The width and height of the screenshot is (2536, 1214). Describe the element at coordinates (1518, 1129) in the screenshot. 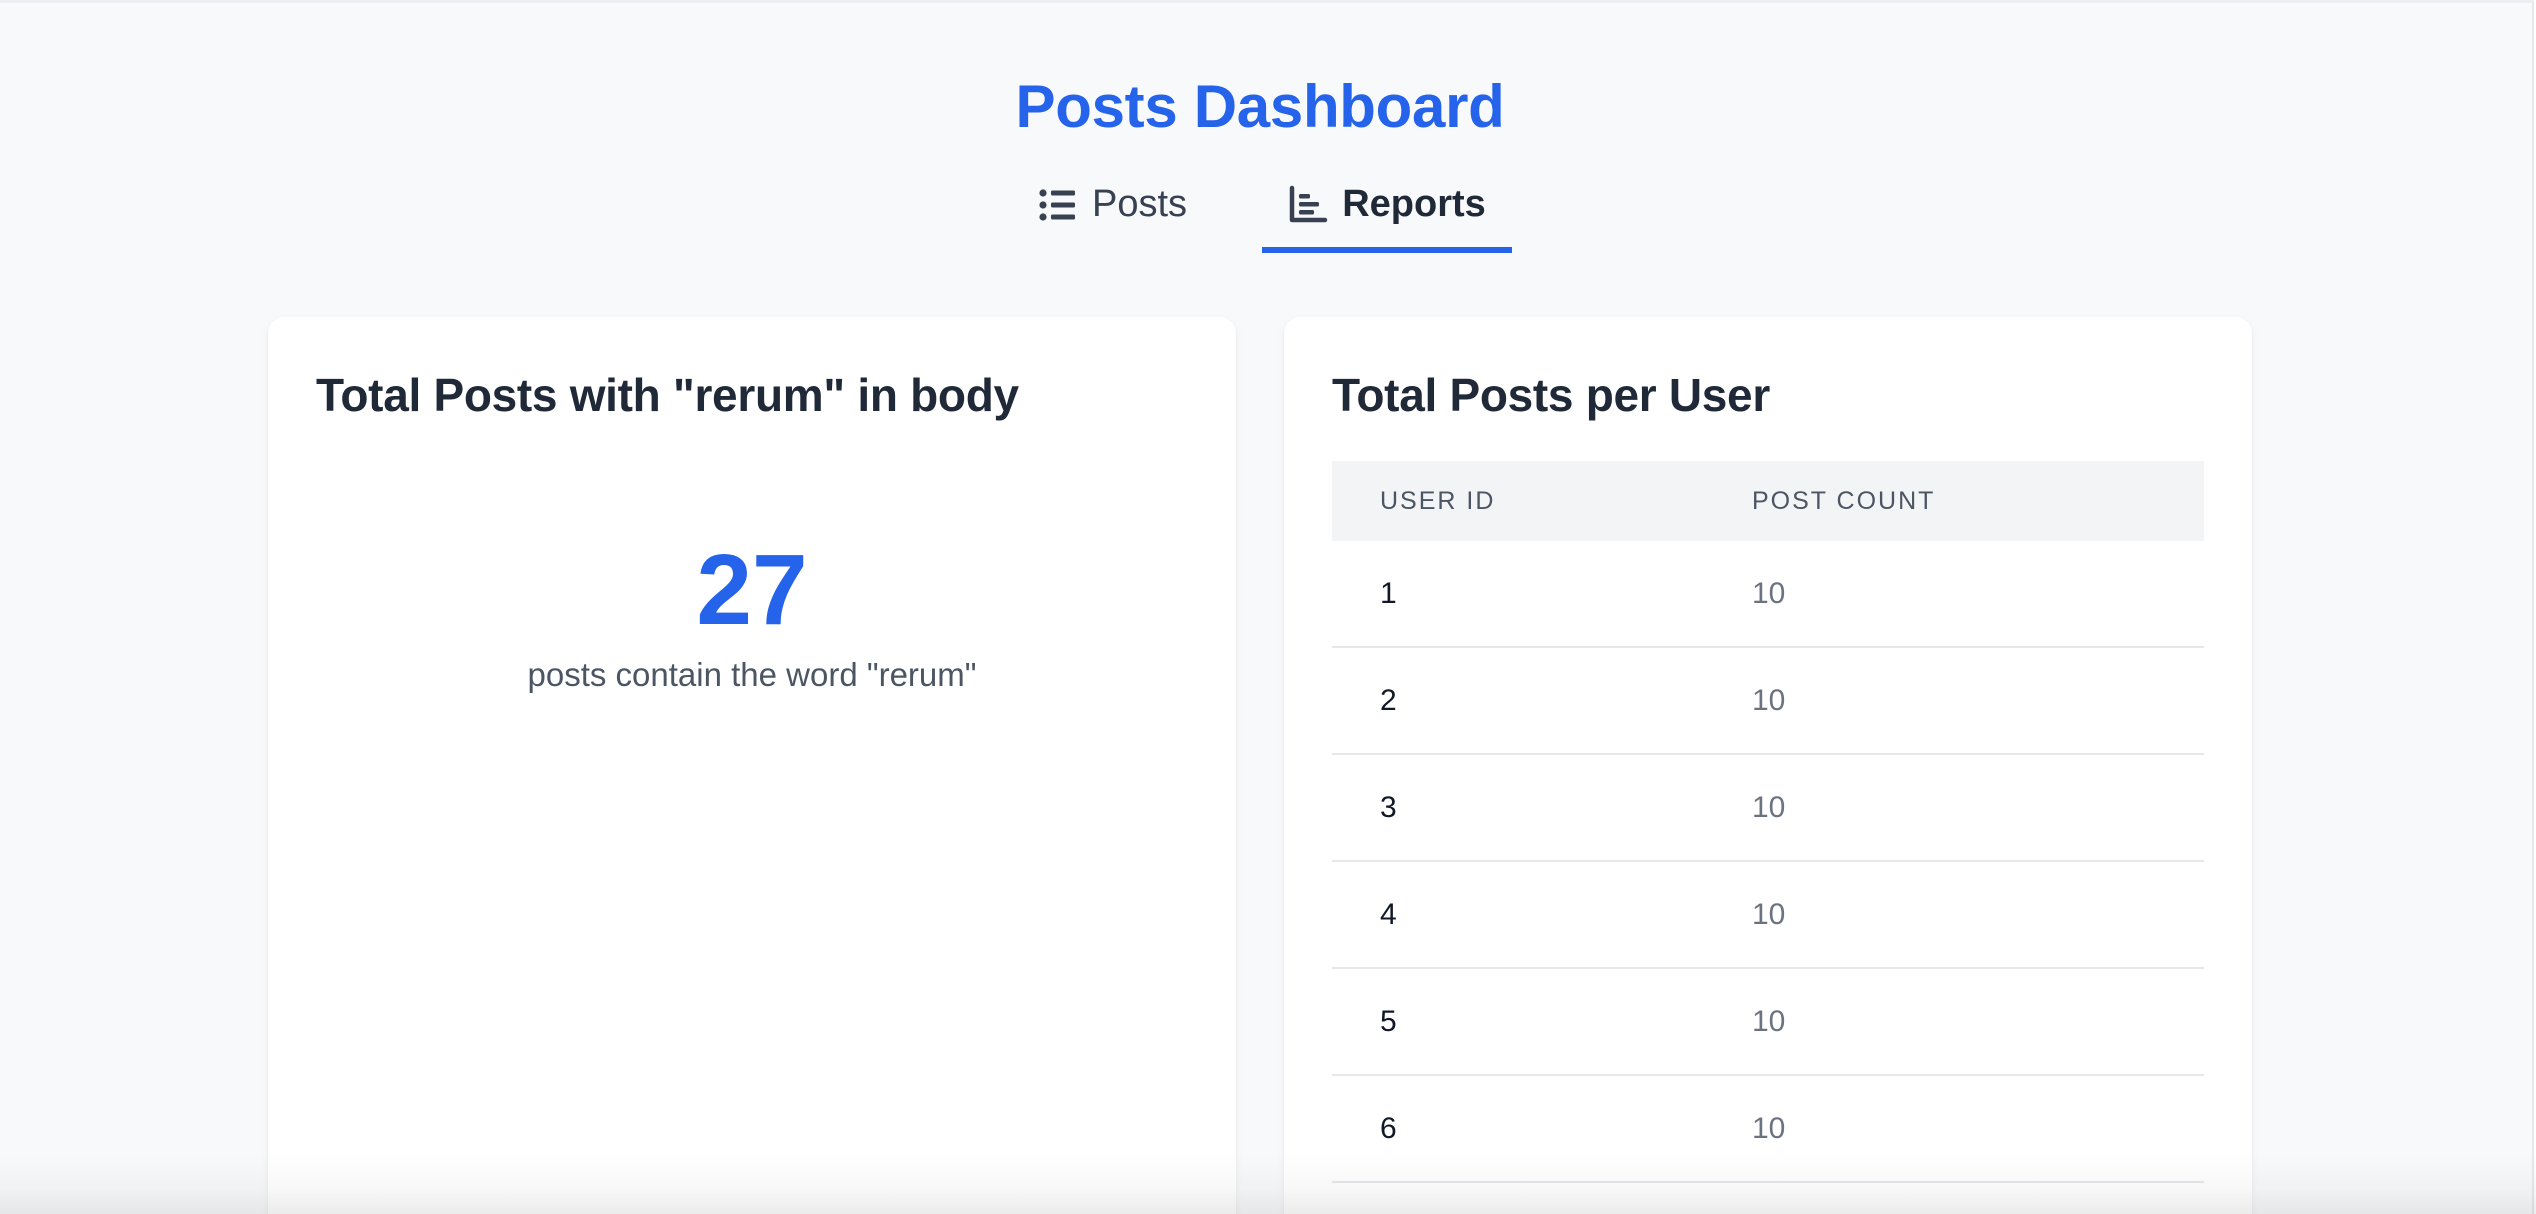

I see `user-id-cell: 6` at that location.